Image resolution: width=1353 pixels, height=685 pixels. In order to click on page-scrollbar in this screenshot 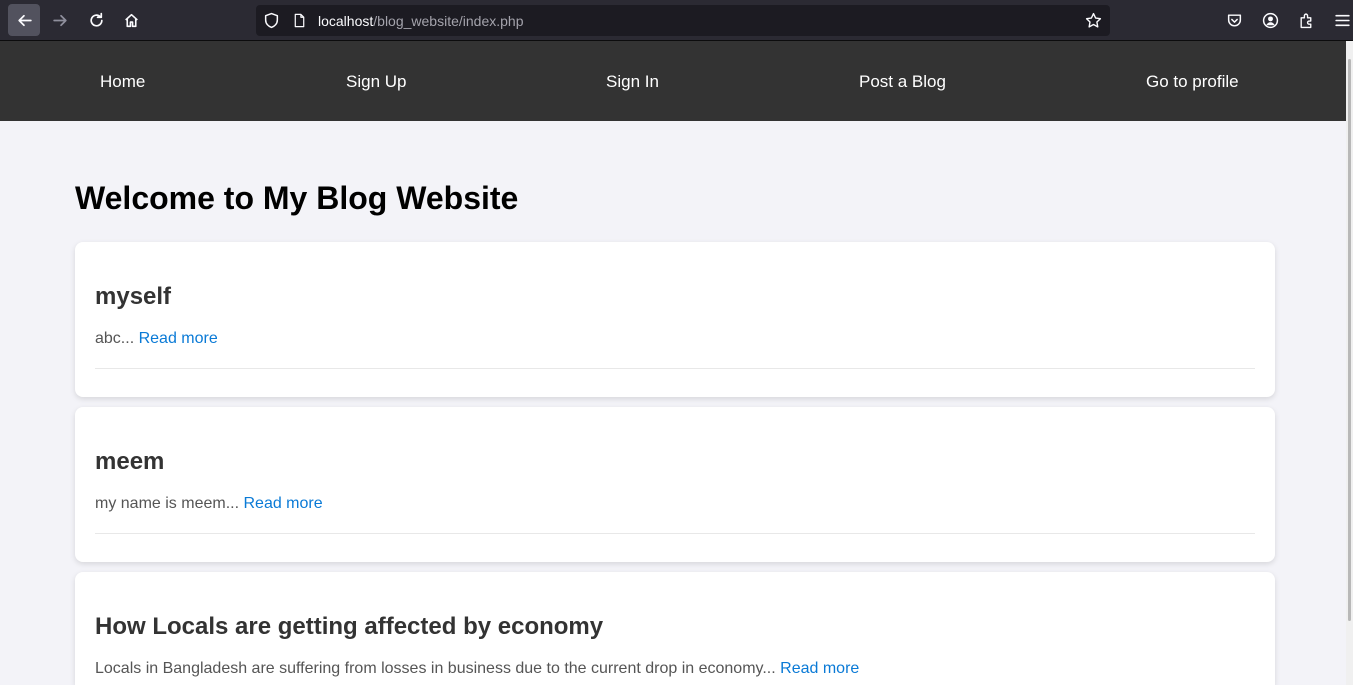, I will do `click(1349, 363)`.